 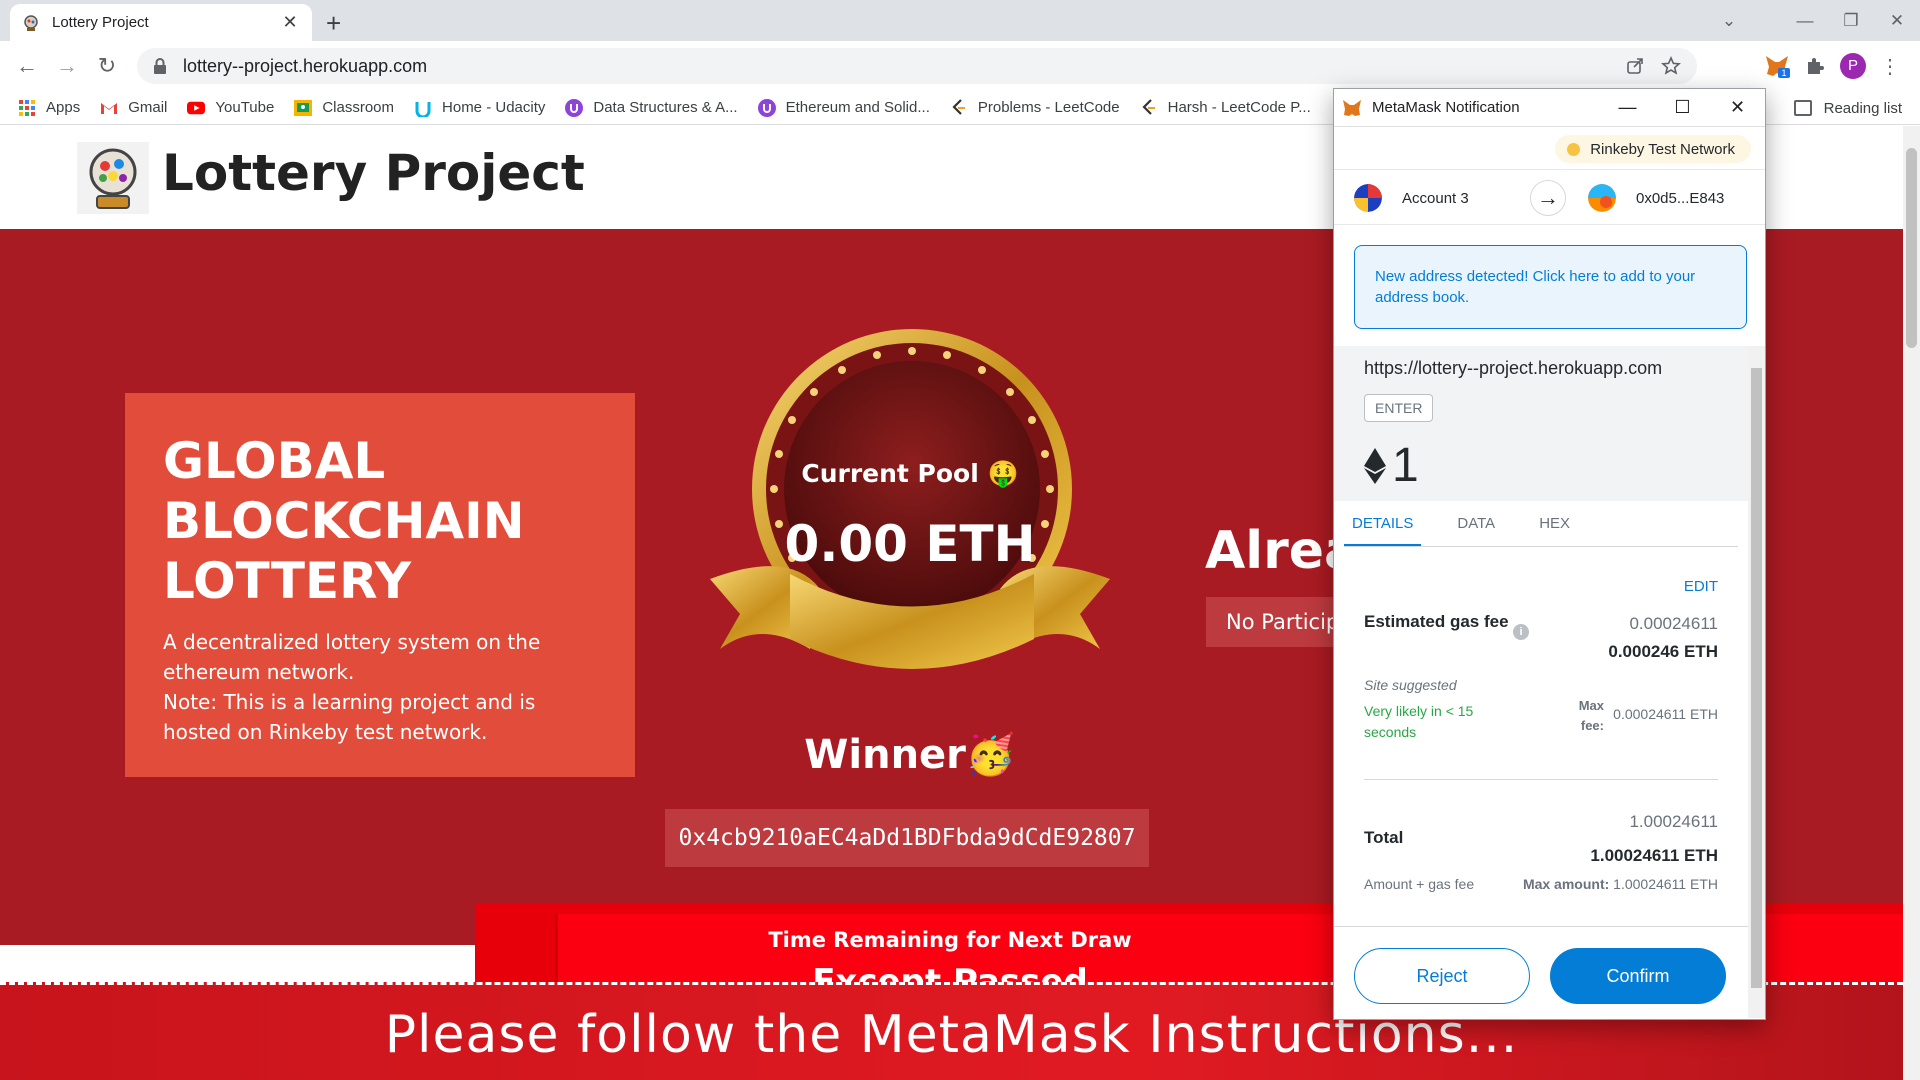 What do you see at coordinates (1384, 837) in the screenshot?
I see `total-label: Total` at bounding box center [1384, 837].